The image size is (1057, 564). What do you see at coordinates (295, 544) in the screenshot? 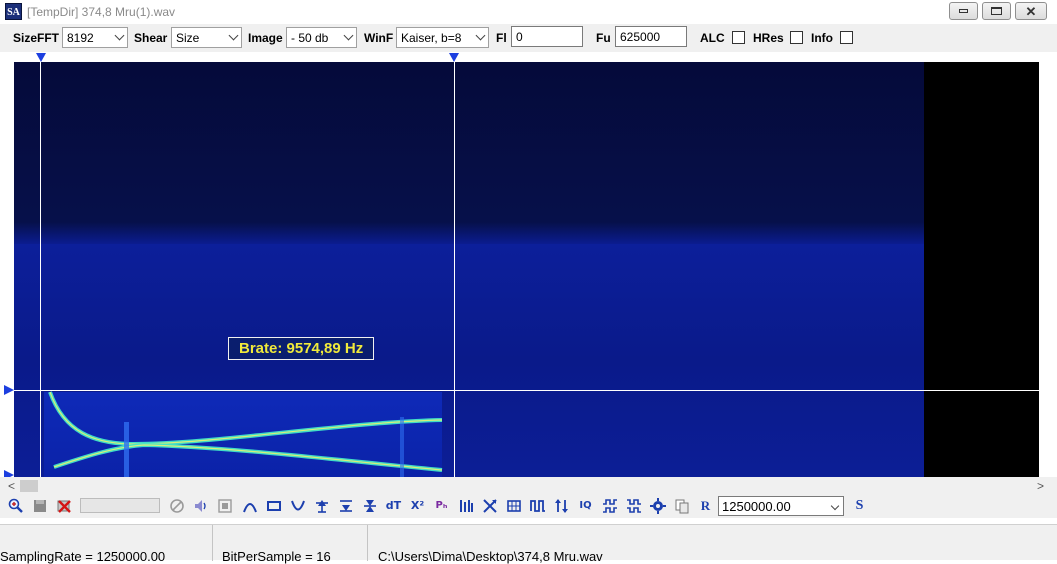
I see `status-bits-per-sample: BitPerSample = 16` at bounding box center [295, 544].